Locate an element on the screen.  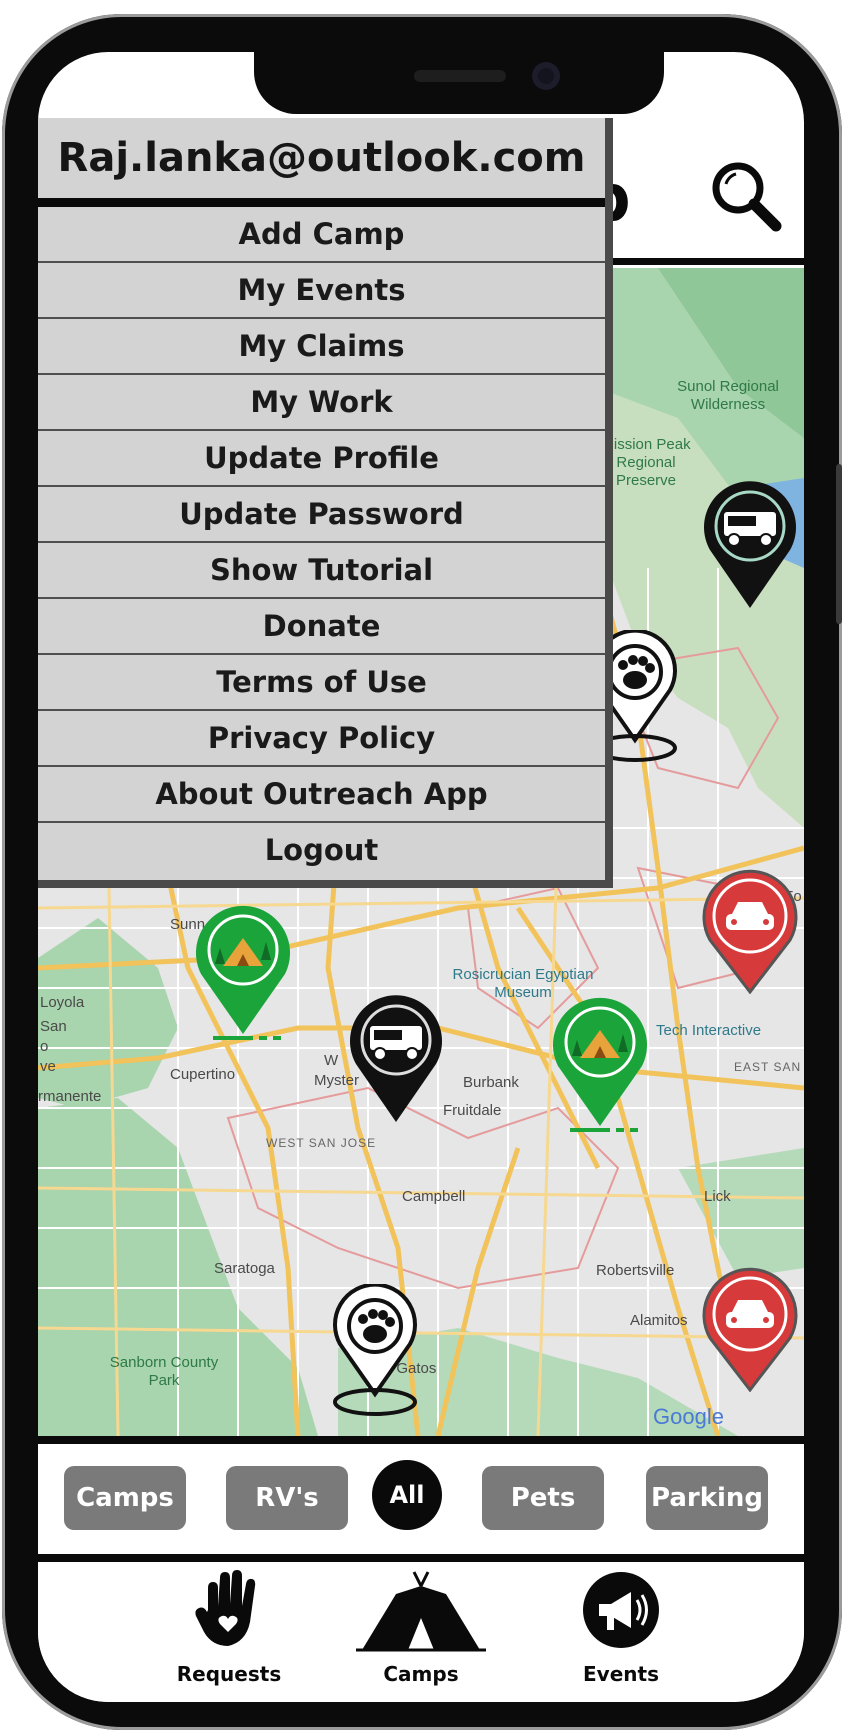
place-label-burbank: Burbank is located at coordinates (491, 1082).